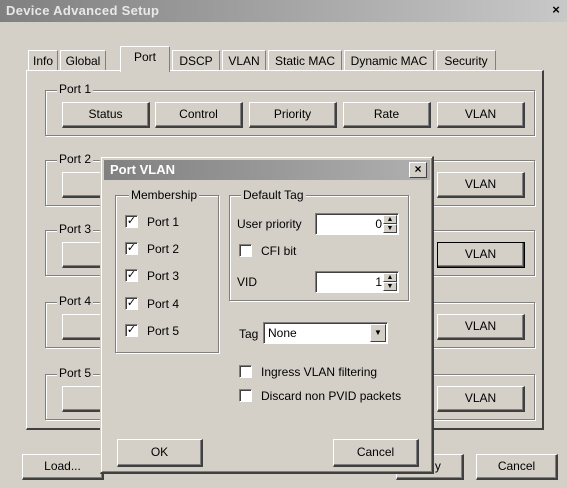  I want to click on cfi-bit-checkbox, so click(245, 250).